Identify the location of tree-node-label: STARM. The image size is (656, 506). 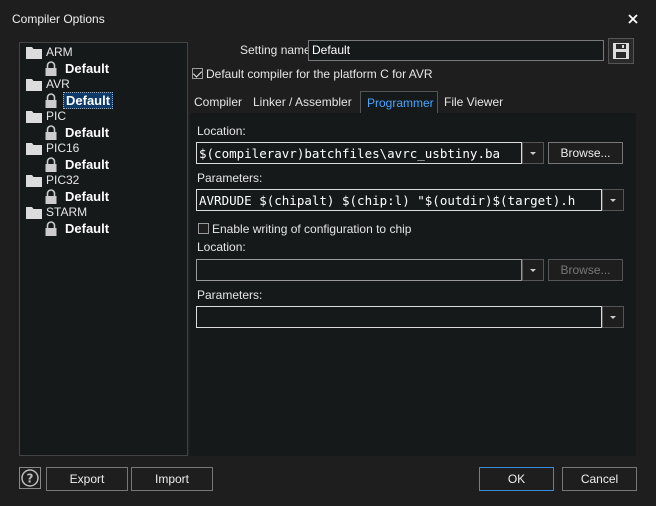
(67, 212).